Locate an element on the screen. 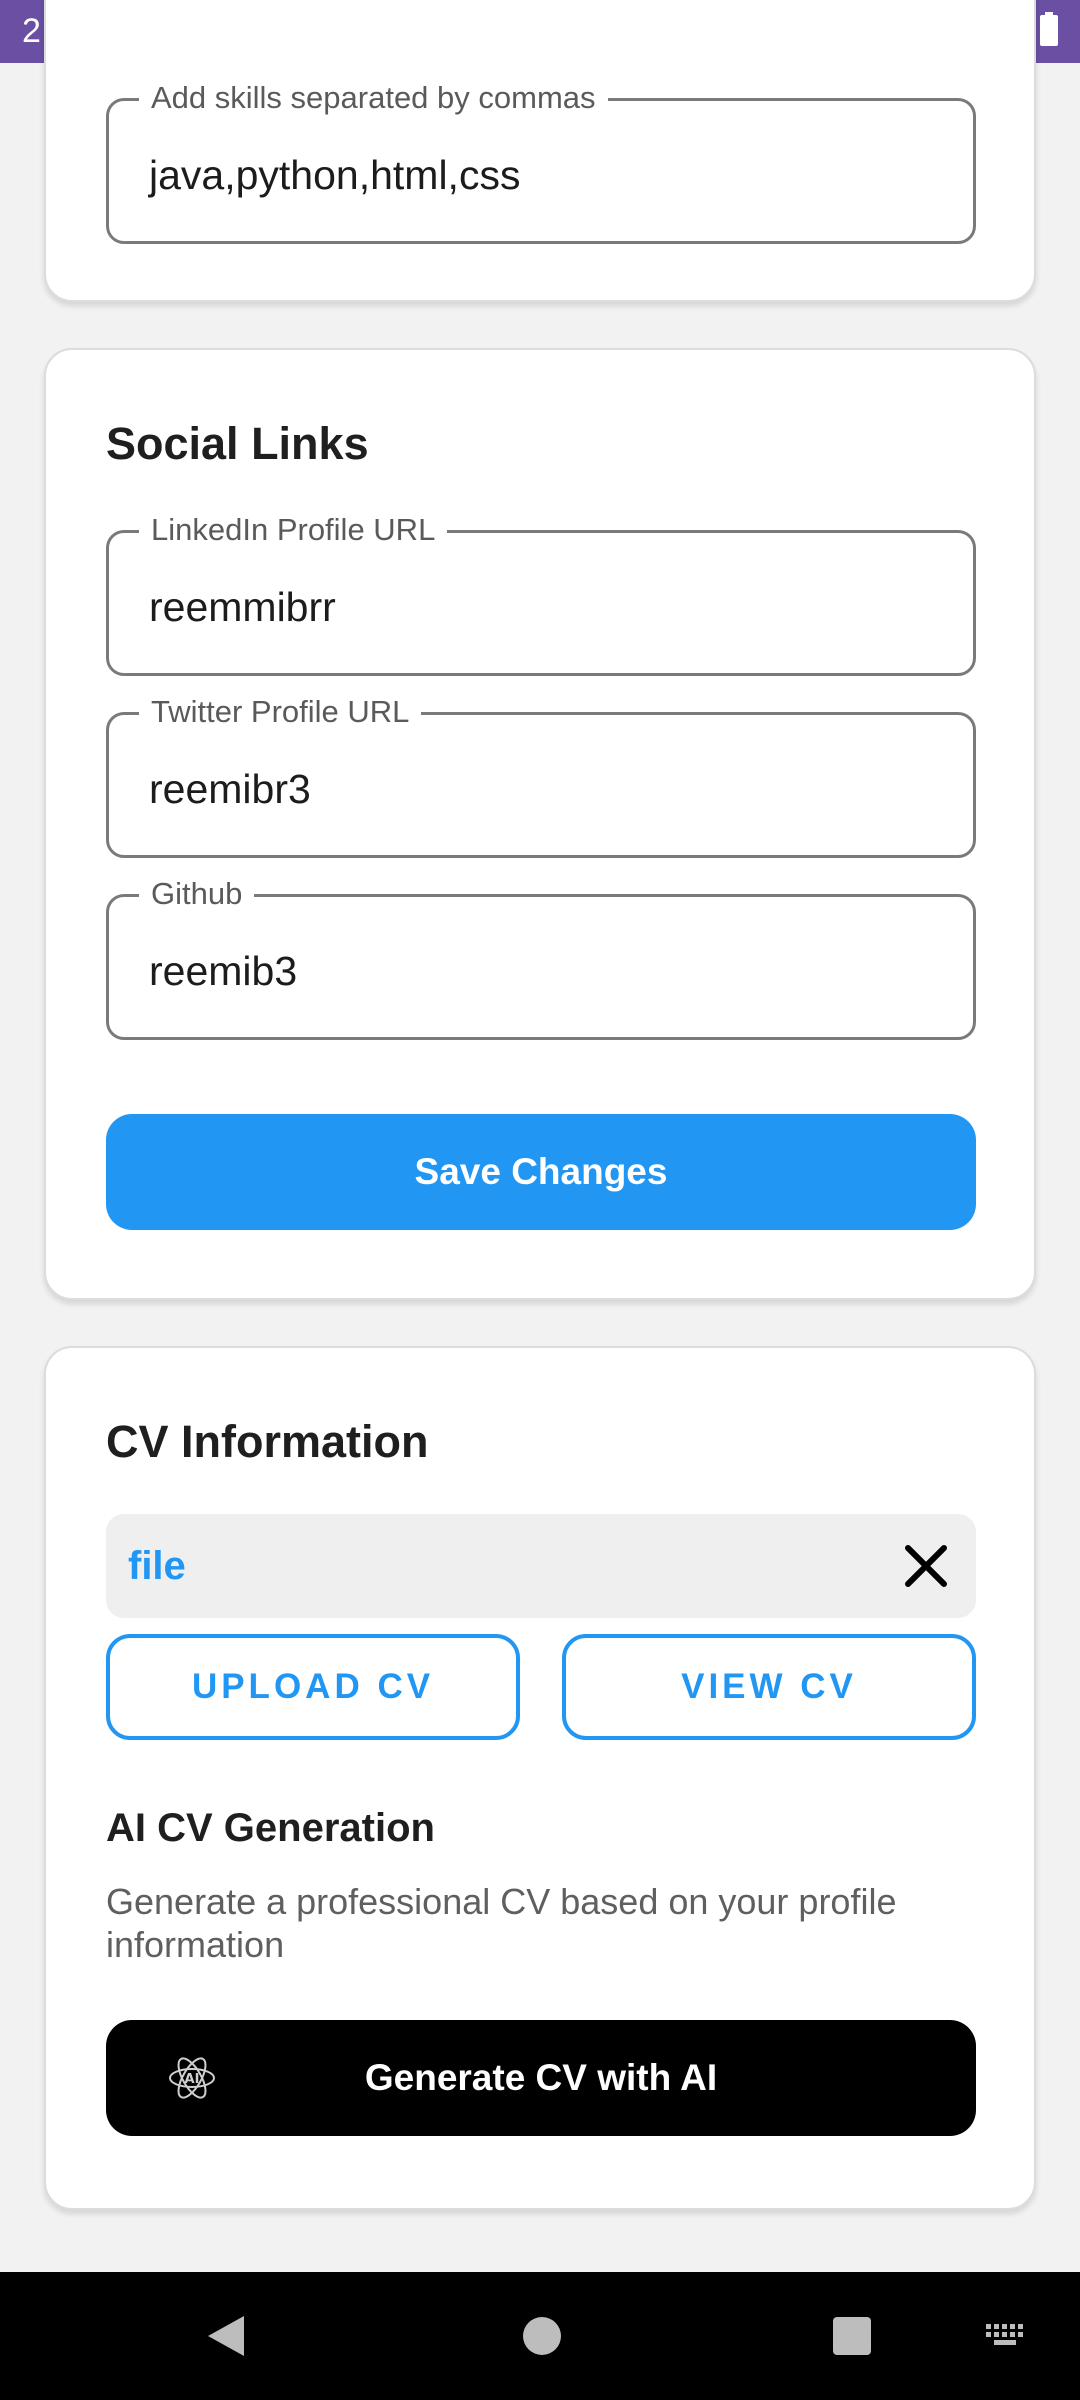 The width and height of the screenshot is (1080, 2400). linkedin-field: LinkedIn Profile URL reemmibrr is located at coordinates (541, 593).